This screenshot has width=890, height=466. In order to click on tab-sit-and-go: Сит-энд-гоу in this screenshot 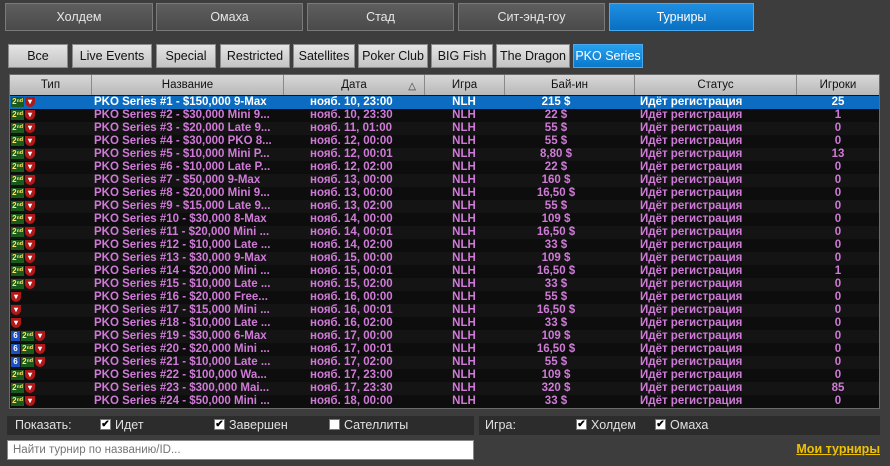, I will do `click(531, 17)`.